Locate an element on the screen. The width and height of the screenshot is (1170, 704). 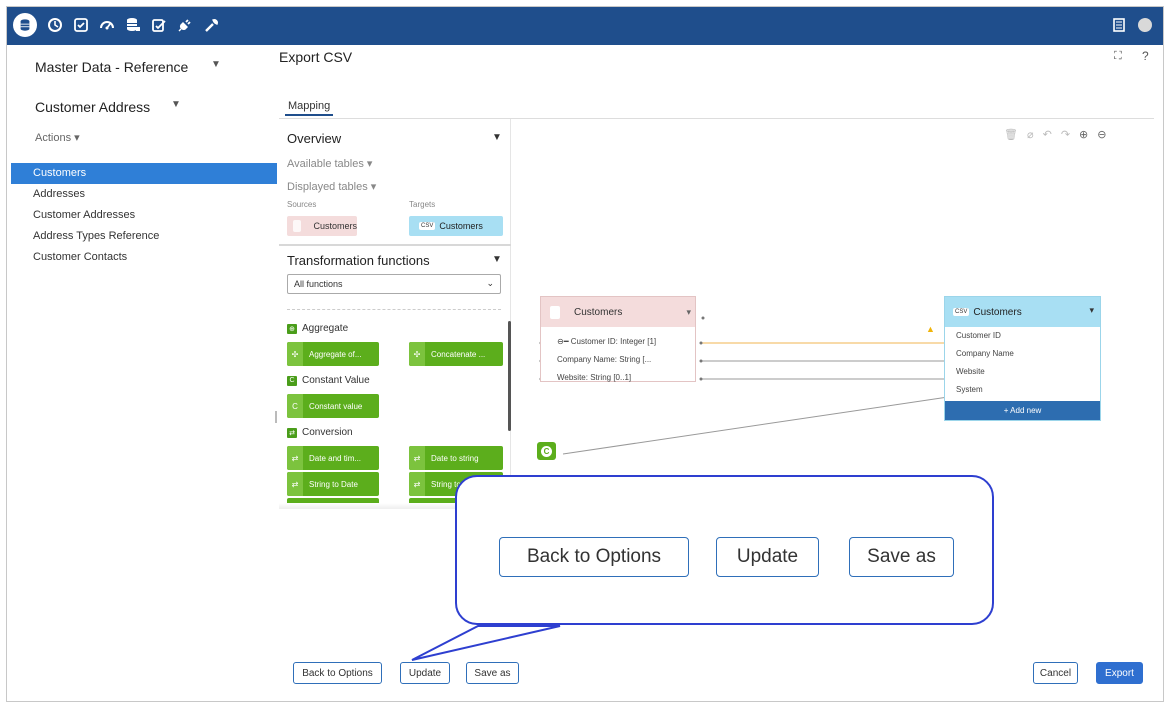
help-icon: ? is located at coordinates (1145, 56).